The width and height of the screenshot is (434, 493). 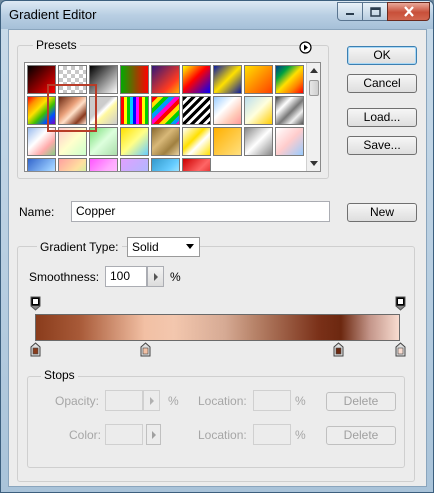 I want to click on chevron-down-icon, so click(x=190, y=246).